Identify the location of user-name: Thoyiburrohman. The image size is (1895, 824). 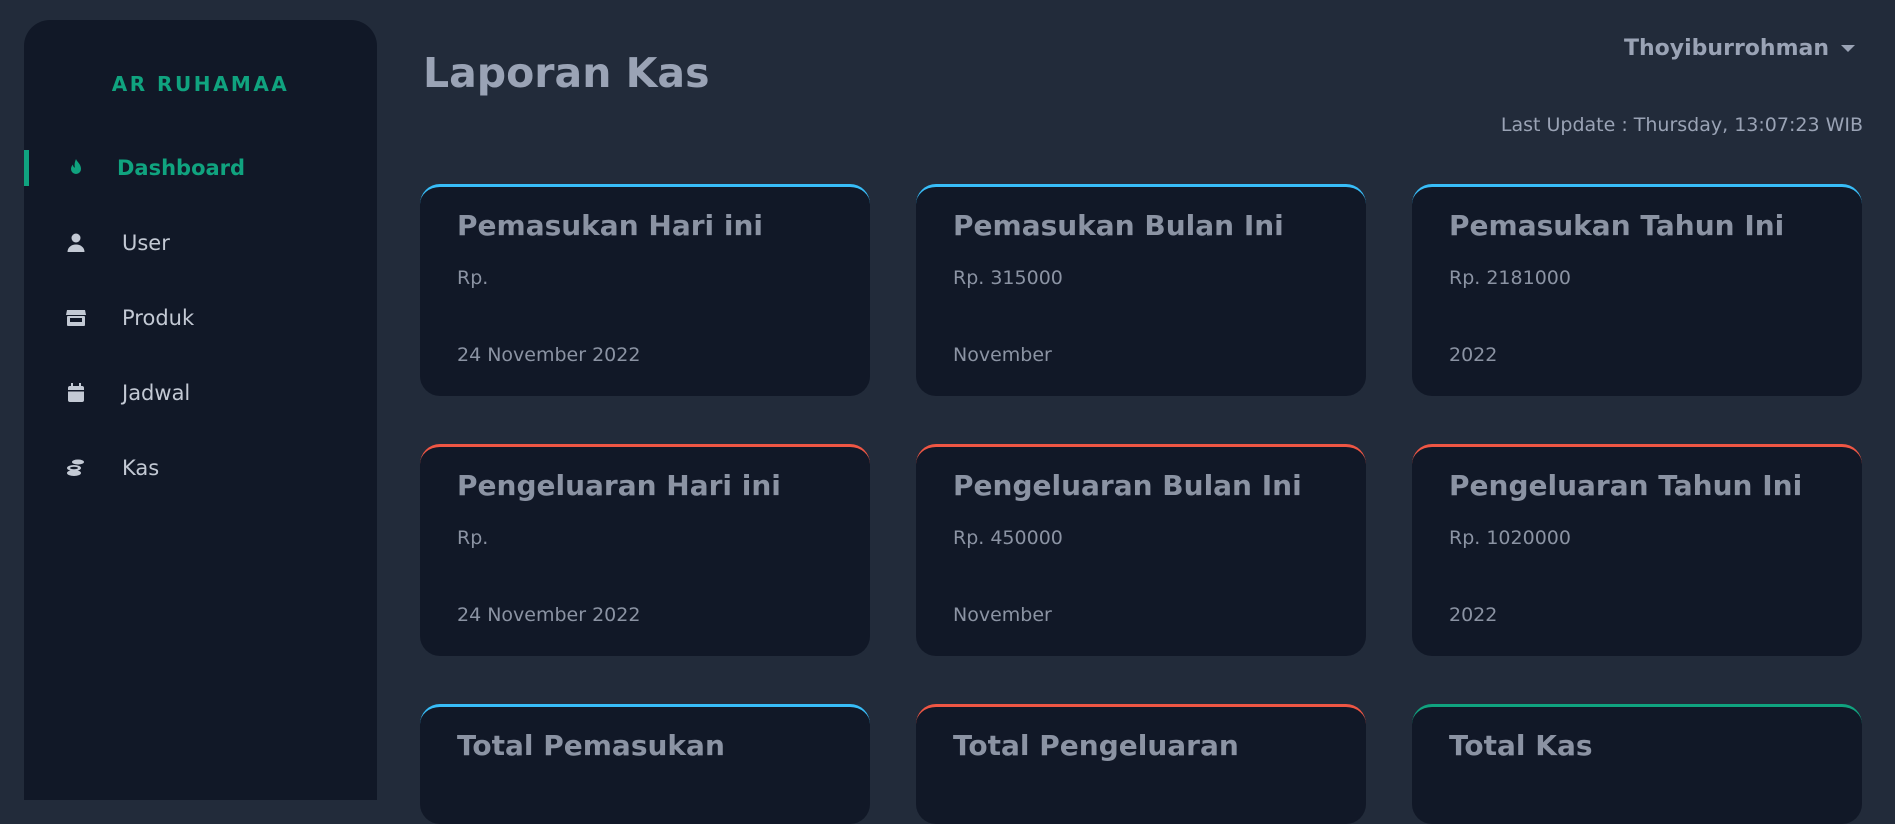
(1726, 48).